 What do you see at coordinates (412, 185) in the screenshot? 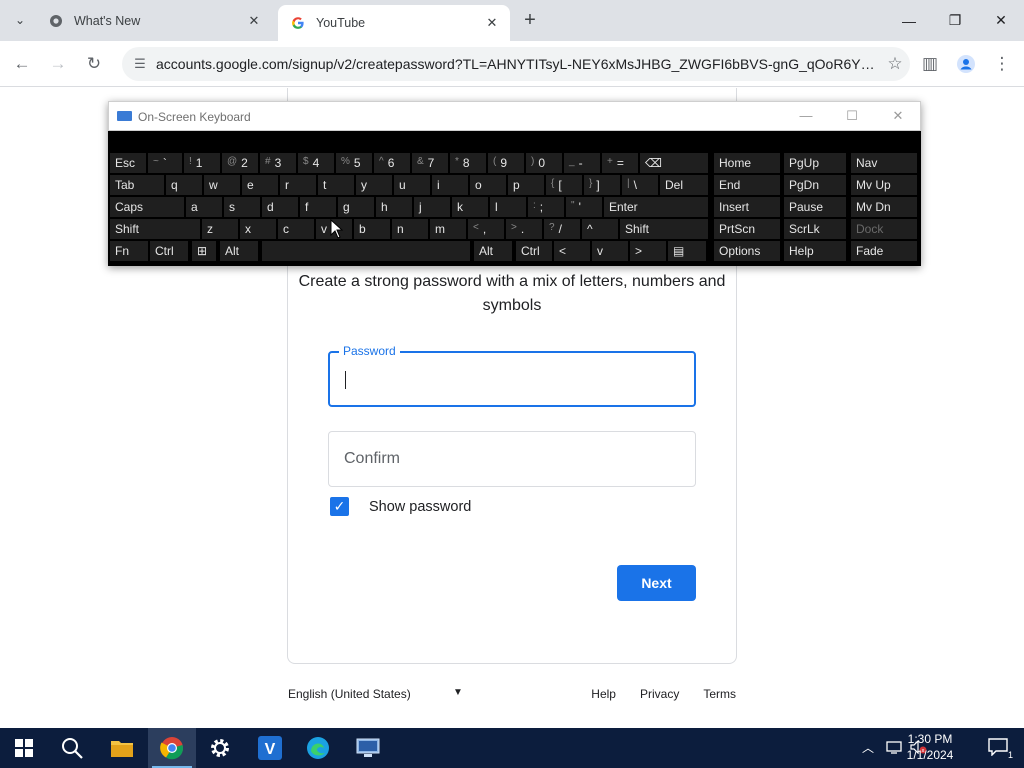
I see `osk-key-u: u` at bounding box center [412, 185].